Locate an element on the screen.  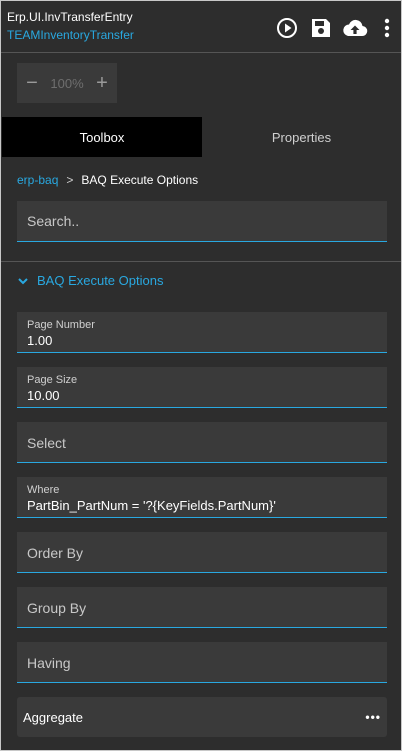
section-header-baq-execute-options: BAQ Execute Options is located at coordinates (90, 280).